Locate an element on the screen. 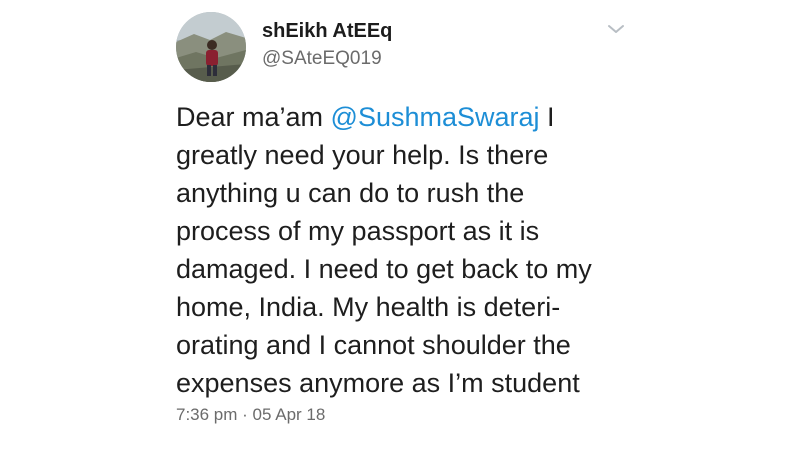 This screenshot has width=800, height=450. tweet-line: orating and I cannot shoulder the is located at coordinates (373, 345).